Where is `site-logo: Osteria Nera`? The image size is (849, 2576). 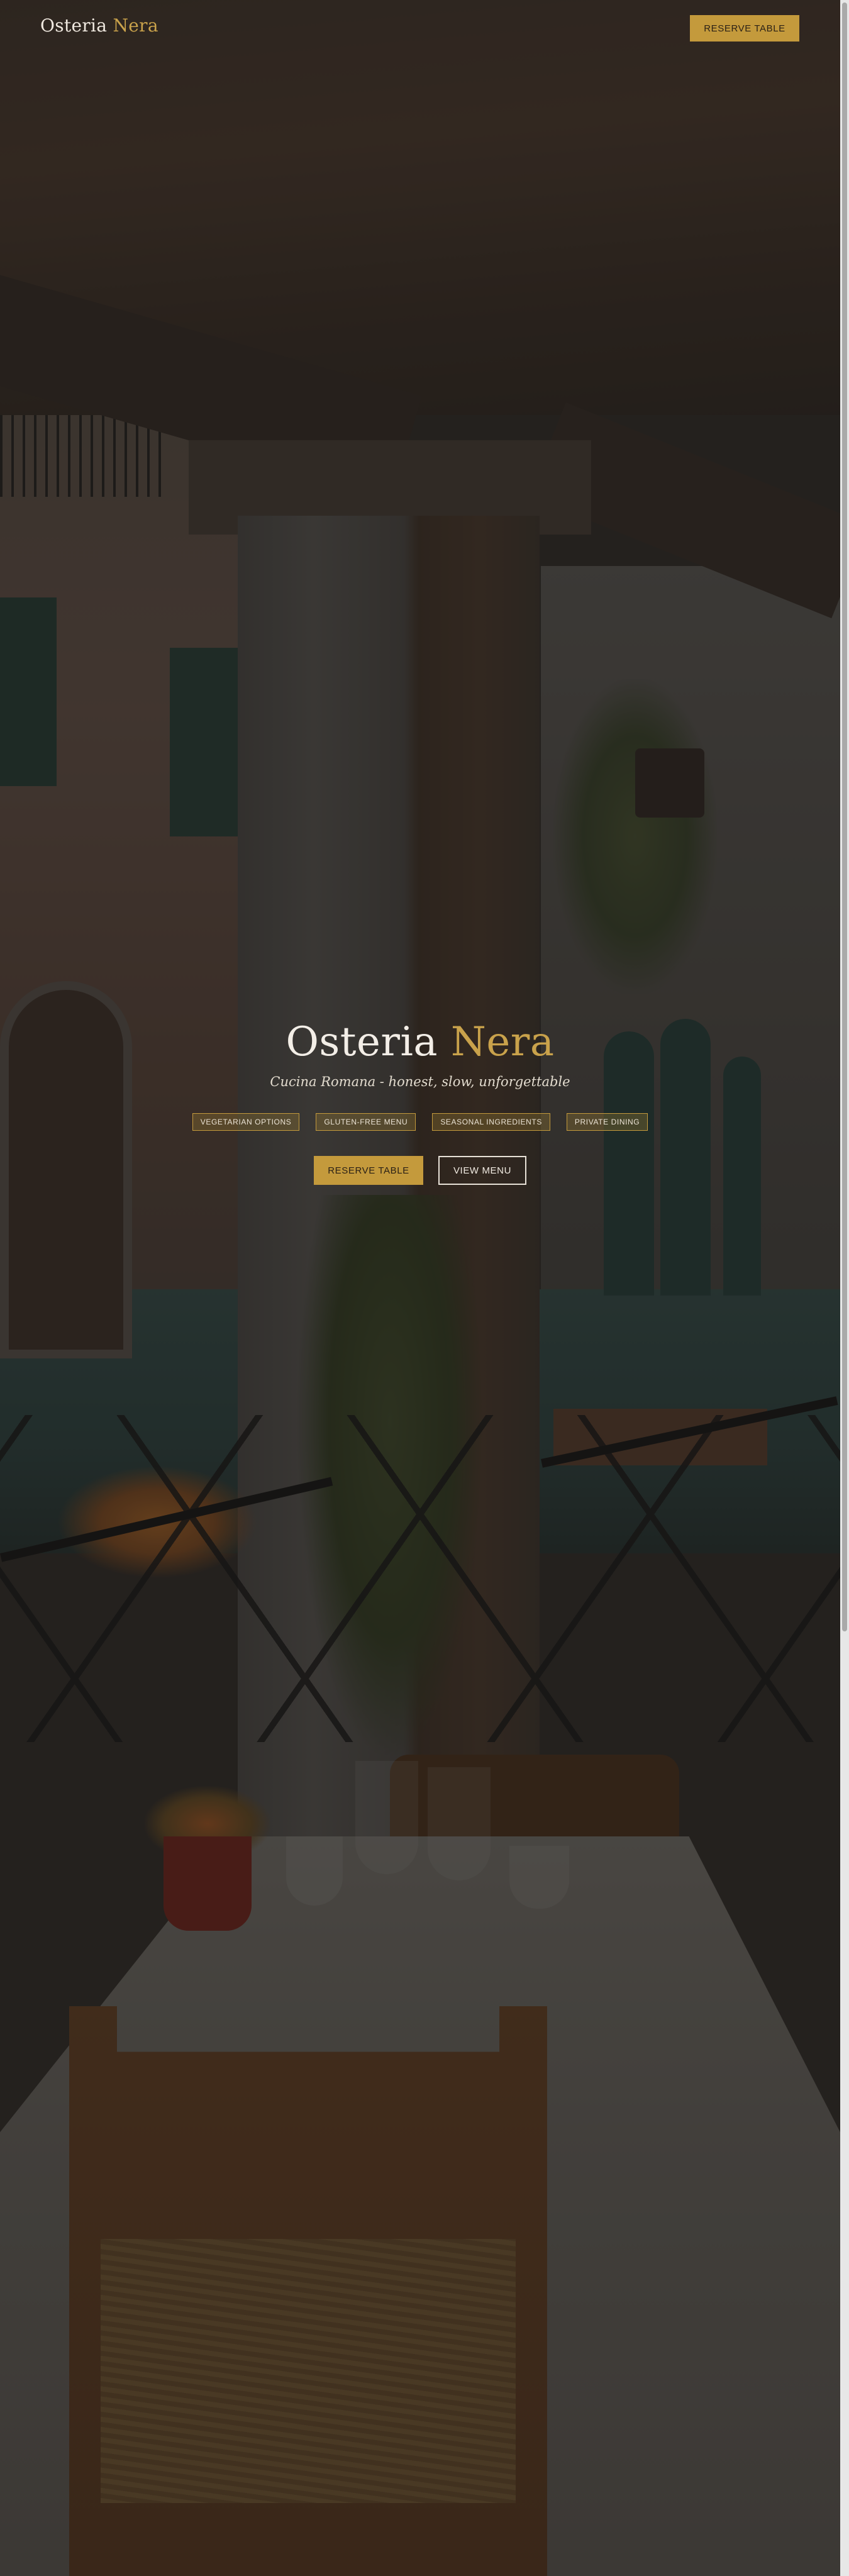 site-logo: Osteria Nera is located at coordinates (99, 25).